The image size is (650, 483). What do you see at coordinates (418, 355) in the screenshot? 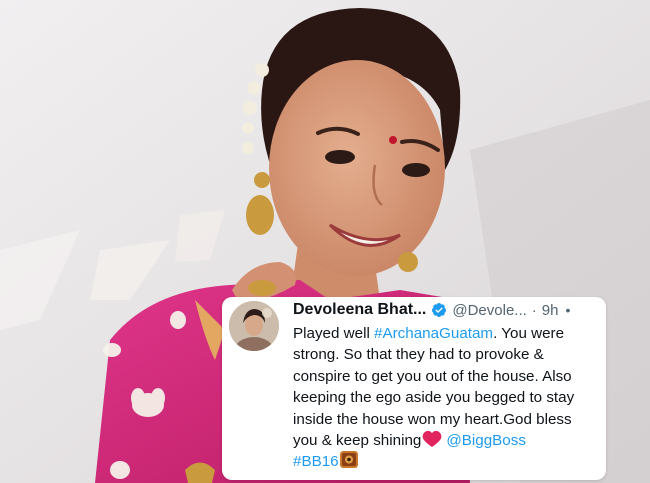
I see `tweet-line-2: strong. So that they had to provoke &` at bounding box center [418, 355].